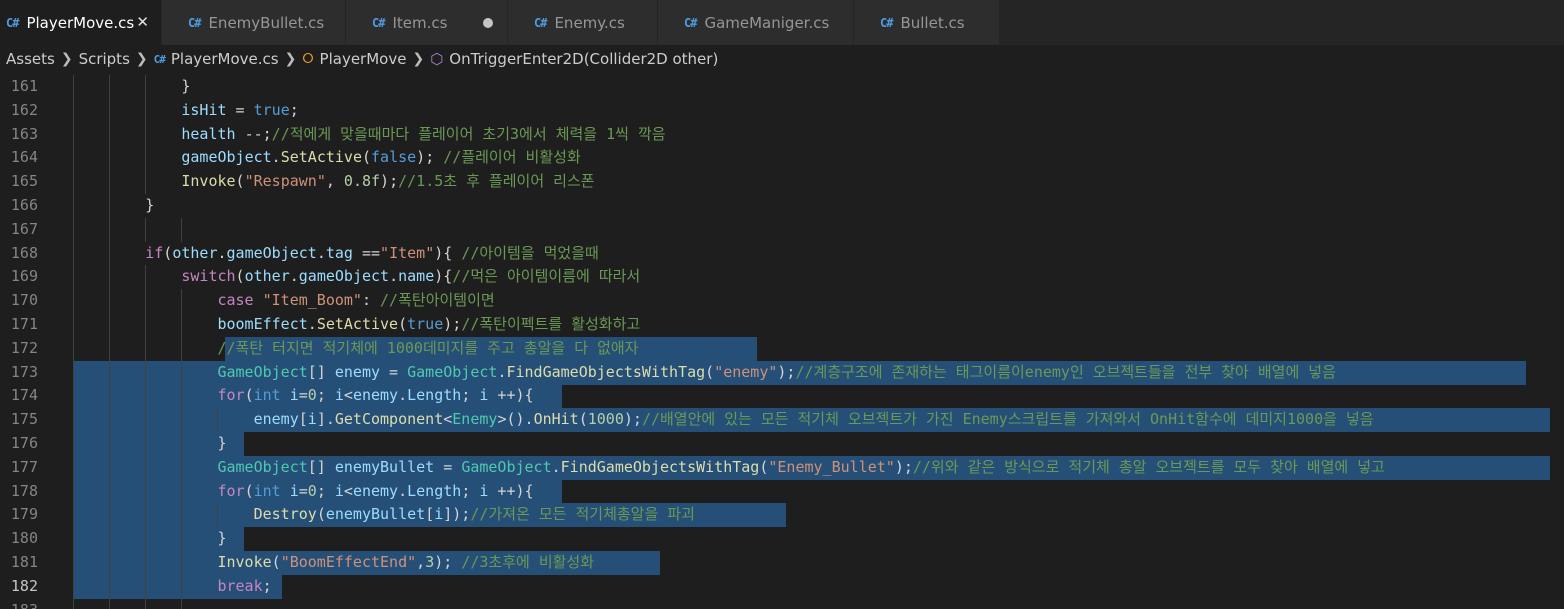  Describe the element at coordinates (488, 23) in the screenshot. I see `unsaved-dot-icon` at that location.